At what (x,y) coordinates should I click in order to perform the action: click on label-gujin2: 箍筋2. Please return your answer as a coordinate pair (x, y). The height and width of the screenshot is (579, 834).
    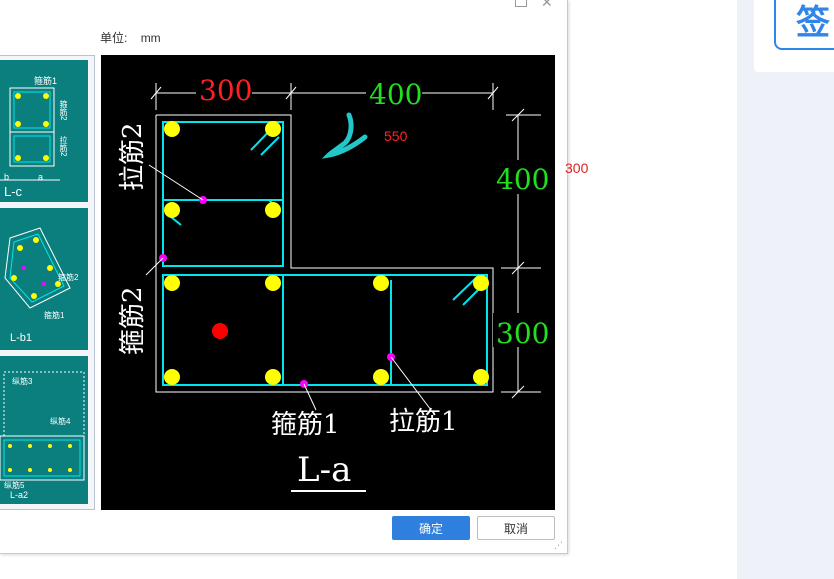
    Looking at the image, I should click on (133, 320).